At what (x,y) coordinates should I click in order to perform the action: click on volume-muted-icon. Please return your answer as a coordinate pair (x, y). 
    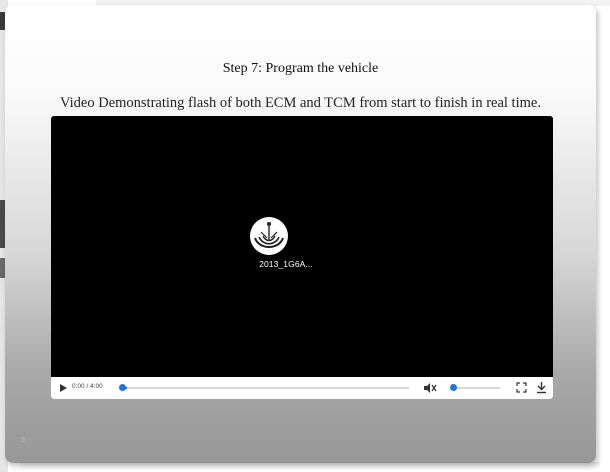
    Looking at the image, I should click on (430, 388).